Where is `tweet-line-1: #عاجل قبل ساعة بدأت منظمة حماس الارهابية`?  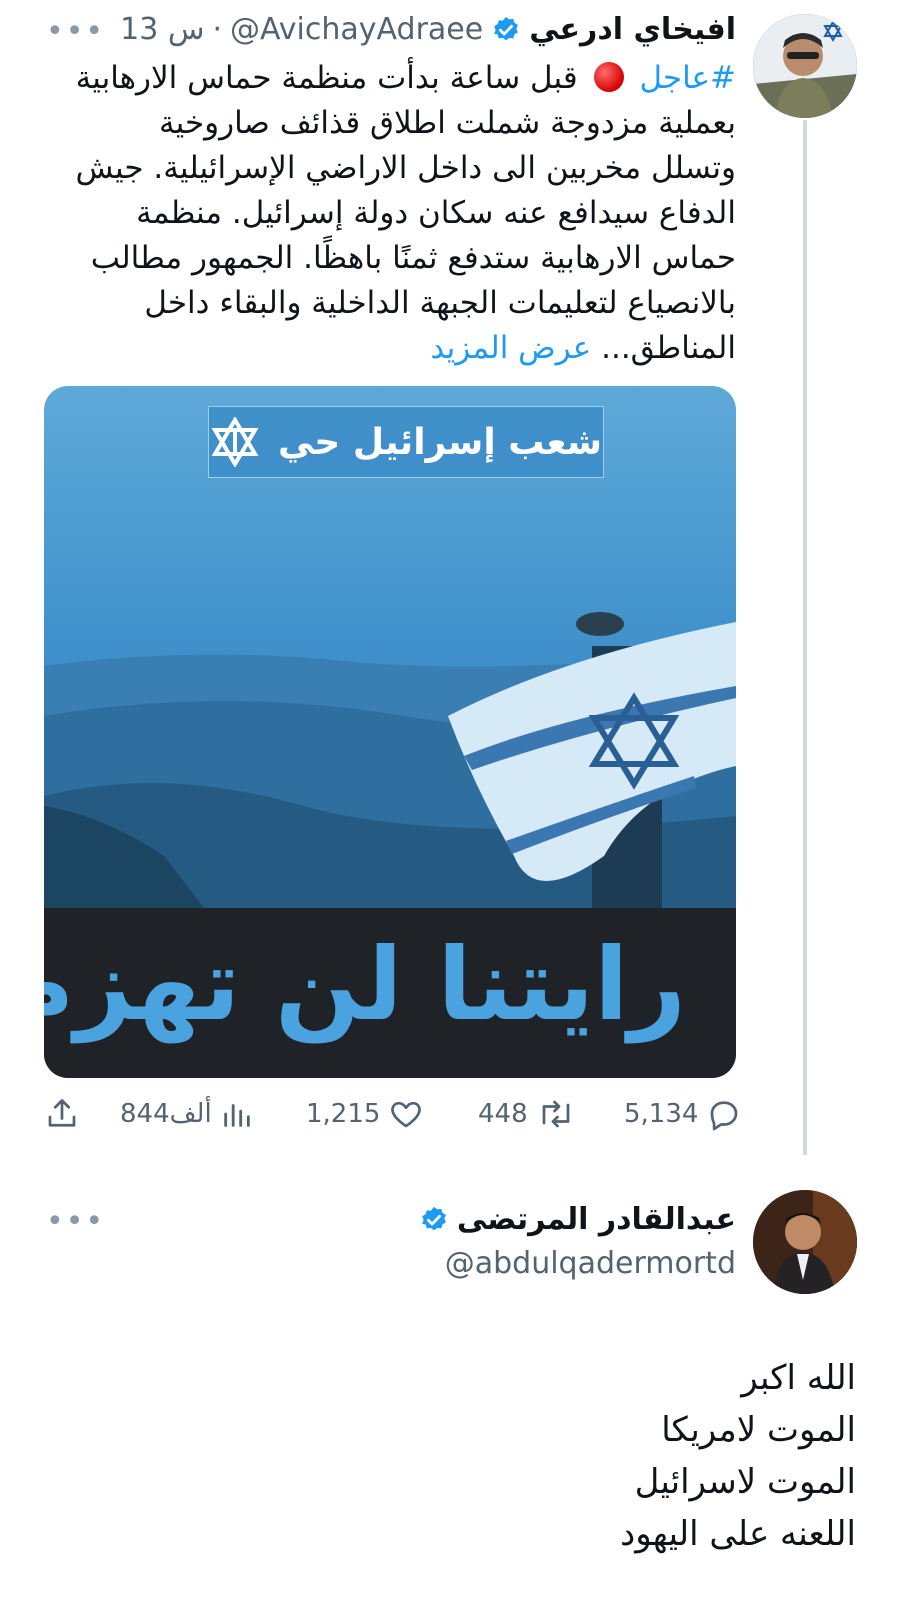 tweet-line-1: #عاجل قبل ساعة بدأت منظمة حماس الارهابية is located at coordinates (386, 78).